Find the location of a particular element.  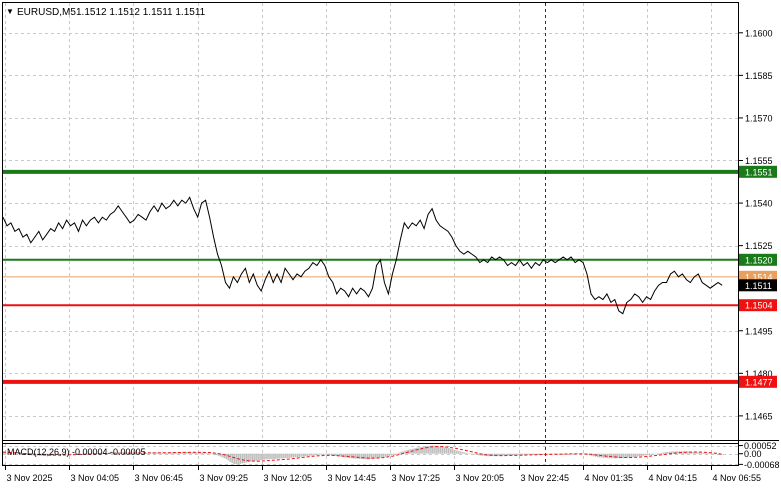

macd-axis: 0.000520.00-0.00068 is located at coordinates (759, 455).